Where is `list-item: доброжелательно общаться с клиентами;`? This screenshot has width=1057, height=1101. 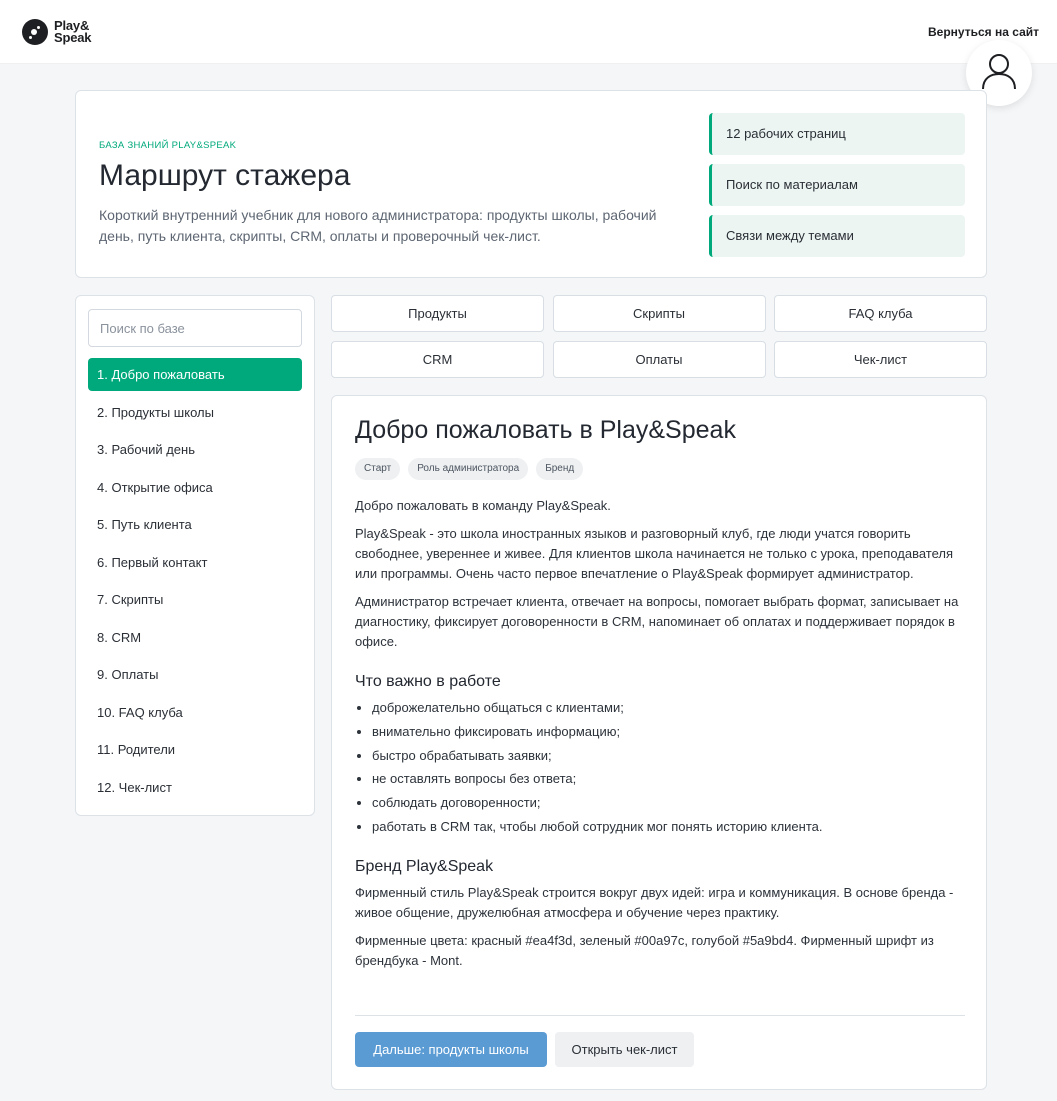 list-item: доброжелательно общаться с клиентами; is located at coordinates (669, 708).